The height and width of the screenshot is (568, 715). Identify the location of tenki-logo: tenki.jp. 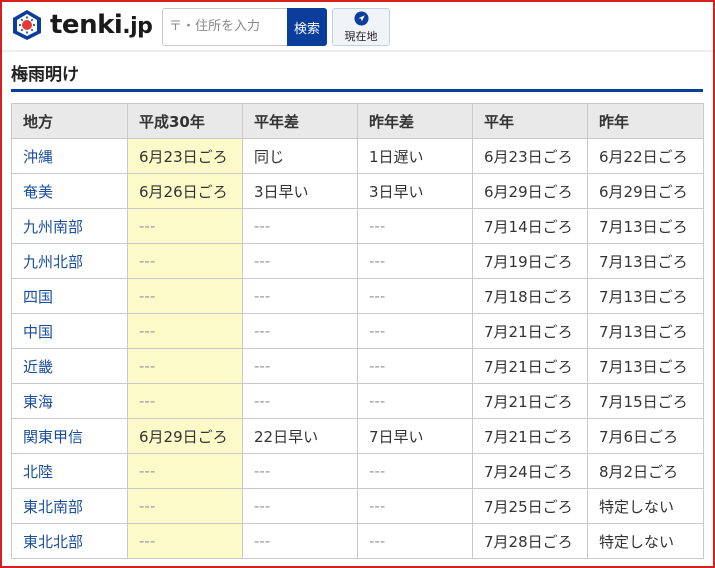
(81, 25).